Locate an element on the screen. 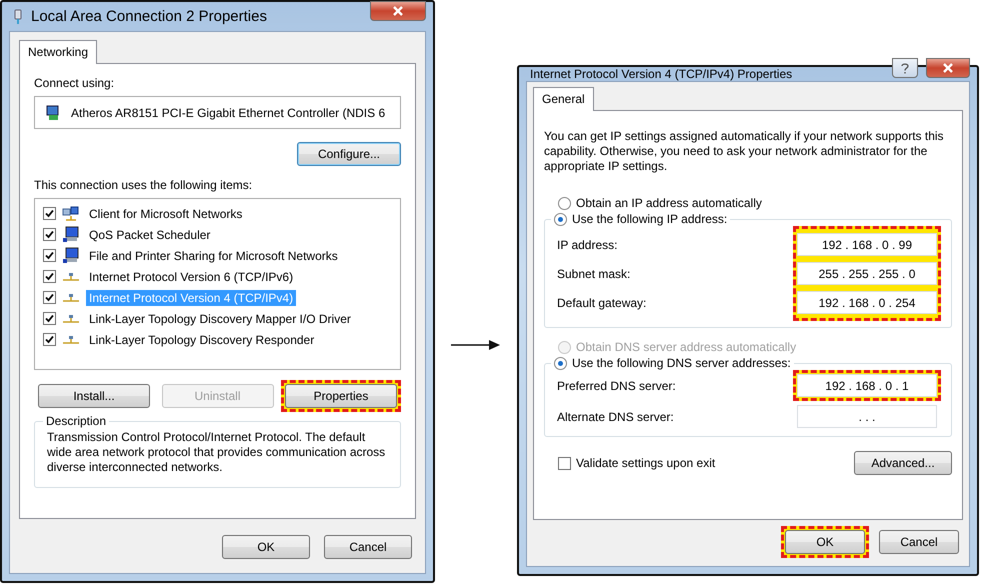 This screenshot has height=586, width=983. field-label: Default gateway: is located at coordinates (601, 303).